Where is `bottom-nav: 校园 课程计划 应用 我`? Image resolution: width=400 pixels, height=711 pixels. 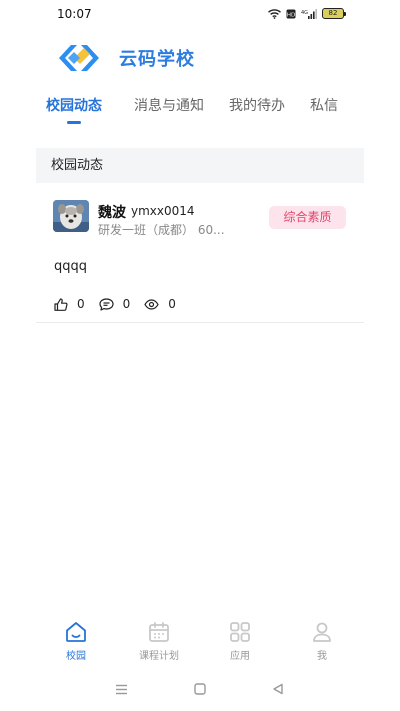
bottom-nav: 校园 课程计划 应用 我 is located at coordinates (196, 642).